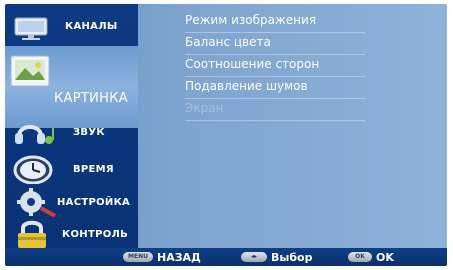  I want to click on select-label: Выбор, so click(292, 257).